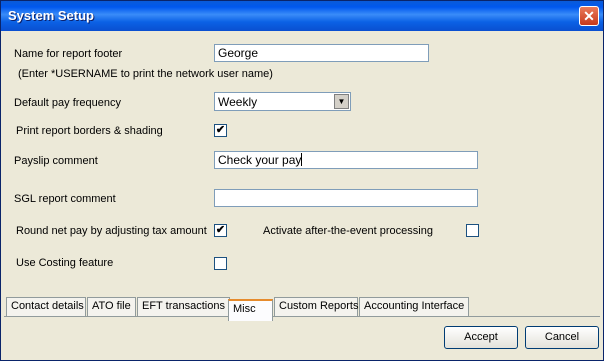 Image resolution: width=604 pixels, height=361 pixels. Describe the element at coordinates (89, 131) in the screenshot. I see `borders-label: Print report borders & shading` at that location.